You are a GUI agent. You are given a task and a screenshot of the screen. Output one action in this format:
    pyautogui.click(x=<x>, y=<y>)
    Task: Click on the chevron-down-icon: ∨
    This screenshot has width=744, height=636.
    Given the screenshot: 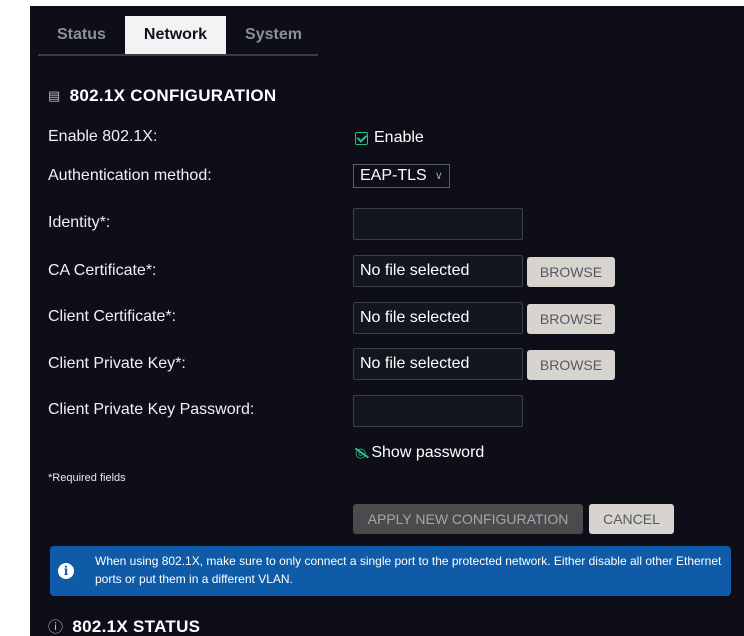 What is the action you would take?
    pyautogui.click(x=438, y=176)
    